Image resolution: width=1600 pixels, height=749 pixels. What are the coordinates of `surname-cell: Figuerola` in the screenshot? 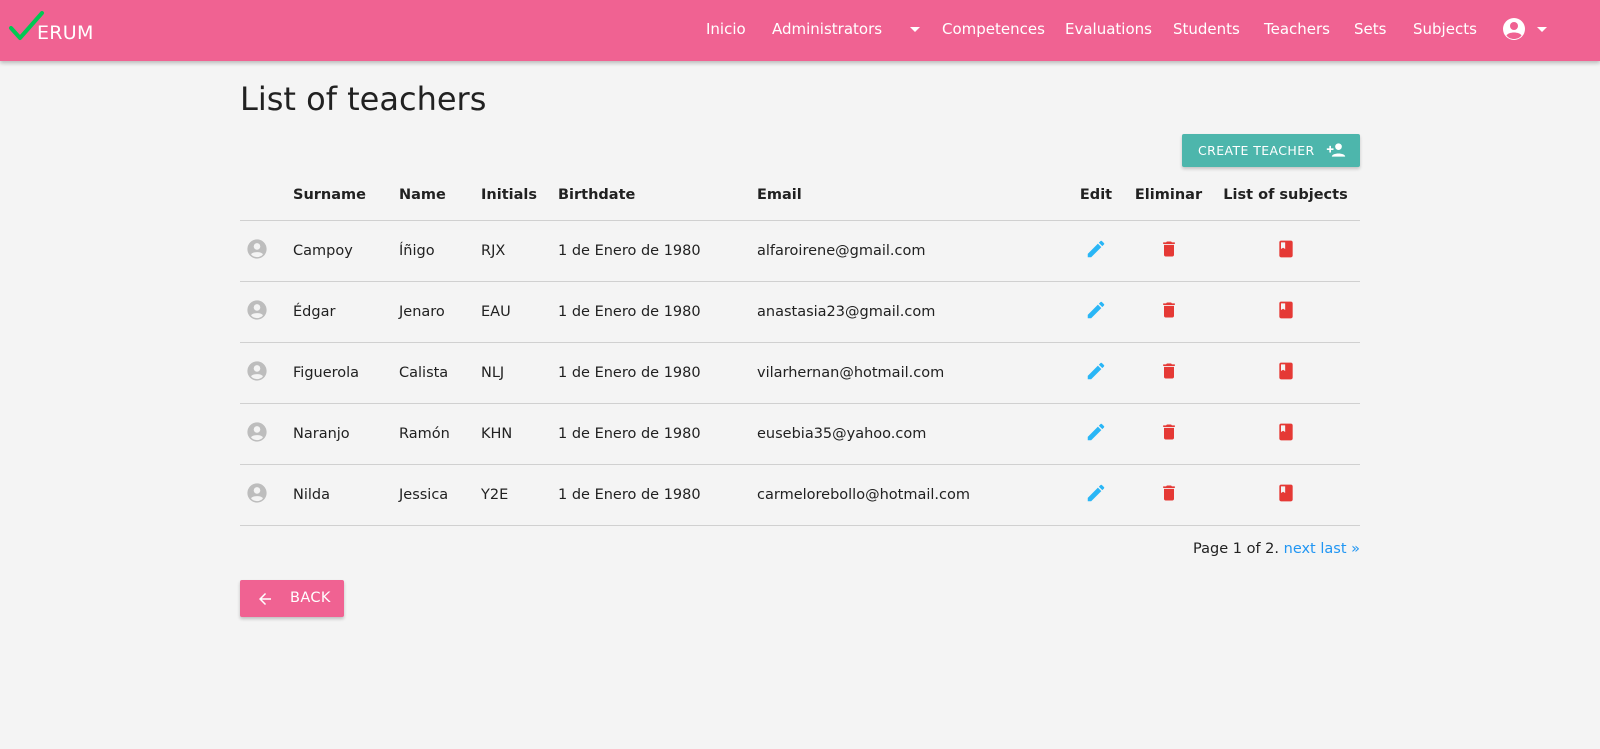 It's located at (346, 373).